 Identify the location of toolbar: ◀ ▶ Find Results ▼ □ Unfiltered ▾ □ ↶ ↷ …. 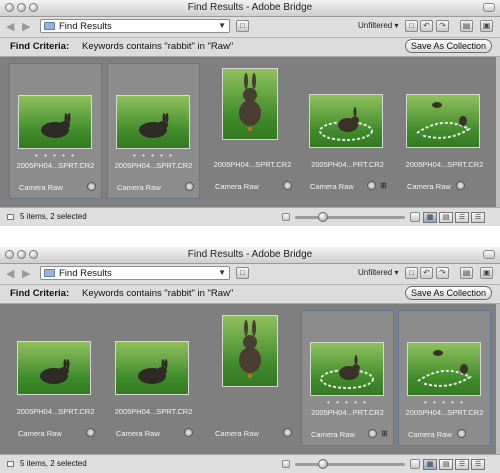
(250, 27).